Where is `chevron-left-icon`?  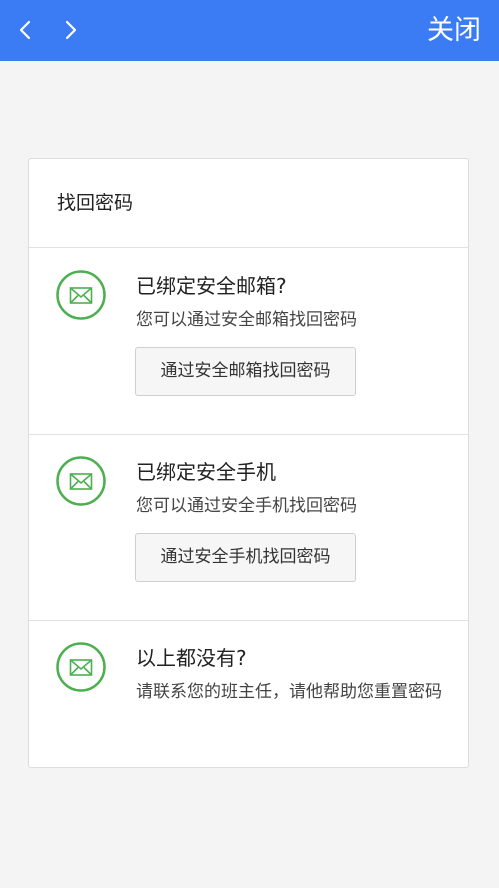
chevron-left-icon is located at coordinates (26, 30).